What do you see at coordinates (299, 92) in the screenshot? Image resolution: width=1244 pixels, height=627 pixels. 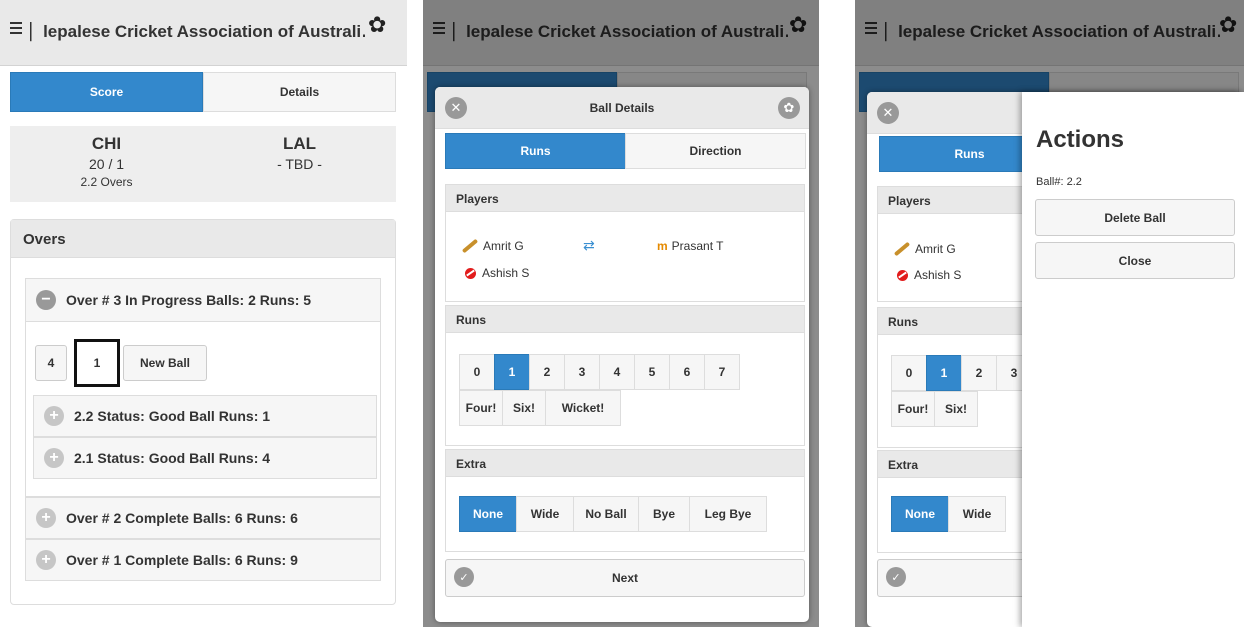 I see `tab-details: Details` at bounding box center [299, 92].